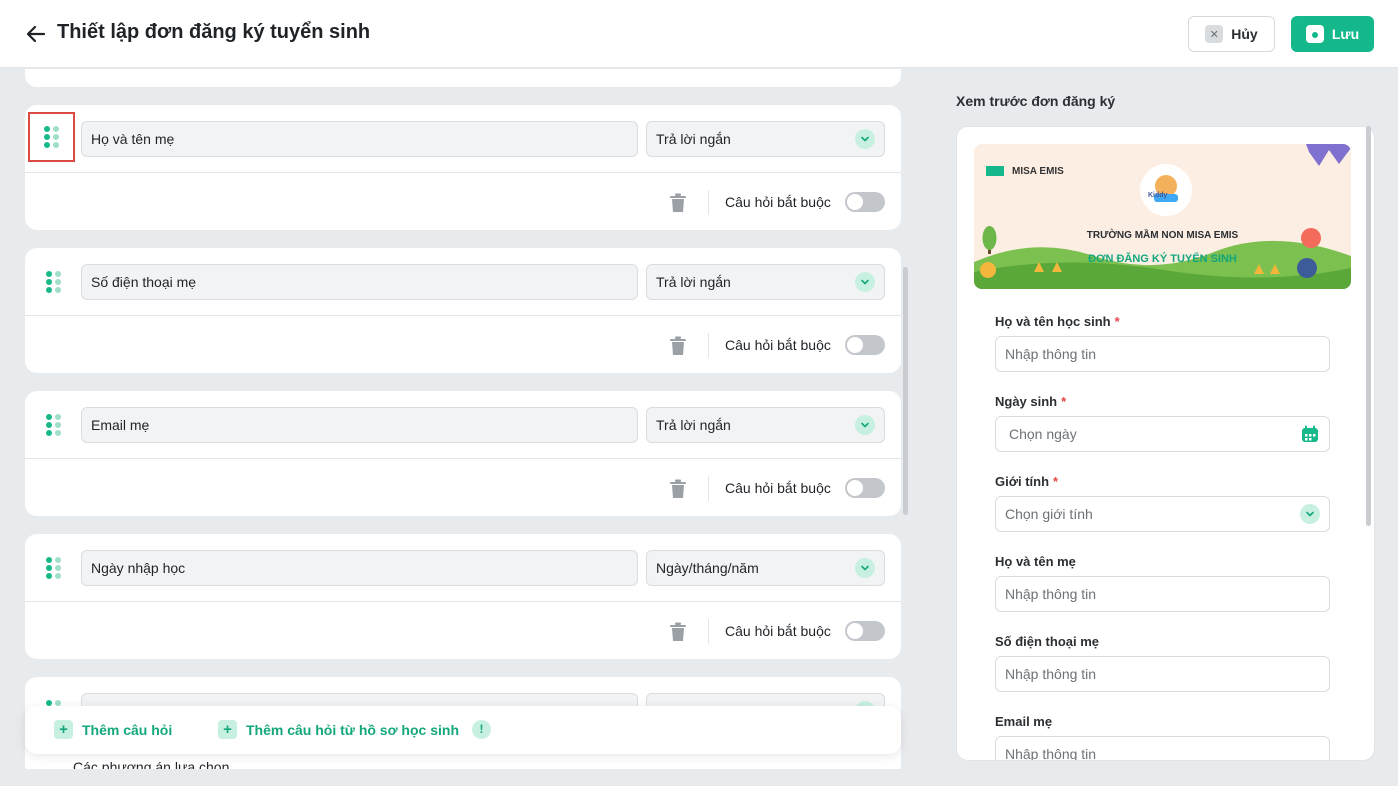  Describe the element at coordinates (1162, 354) in the screenshot. I see `student-name-input: Nhập thông tin` at that location.